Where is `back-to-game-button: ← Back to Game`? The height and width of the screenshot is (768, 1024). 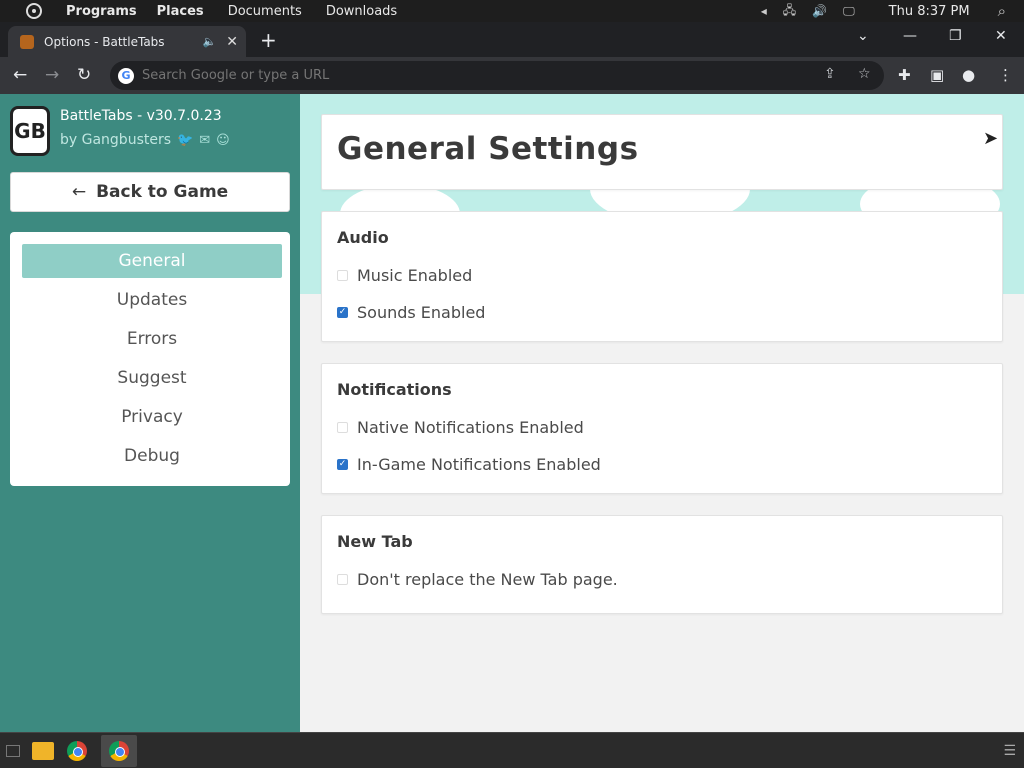 back-to-game-button: ← Back to Game is located at coordinates (150, 192).